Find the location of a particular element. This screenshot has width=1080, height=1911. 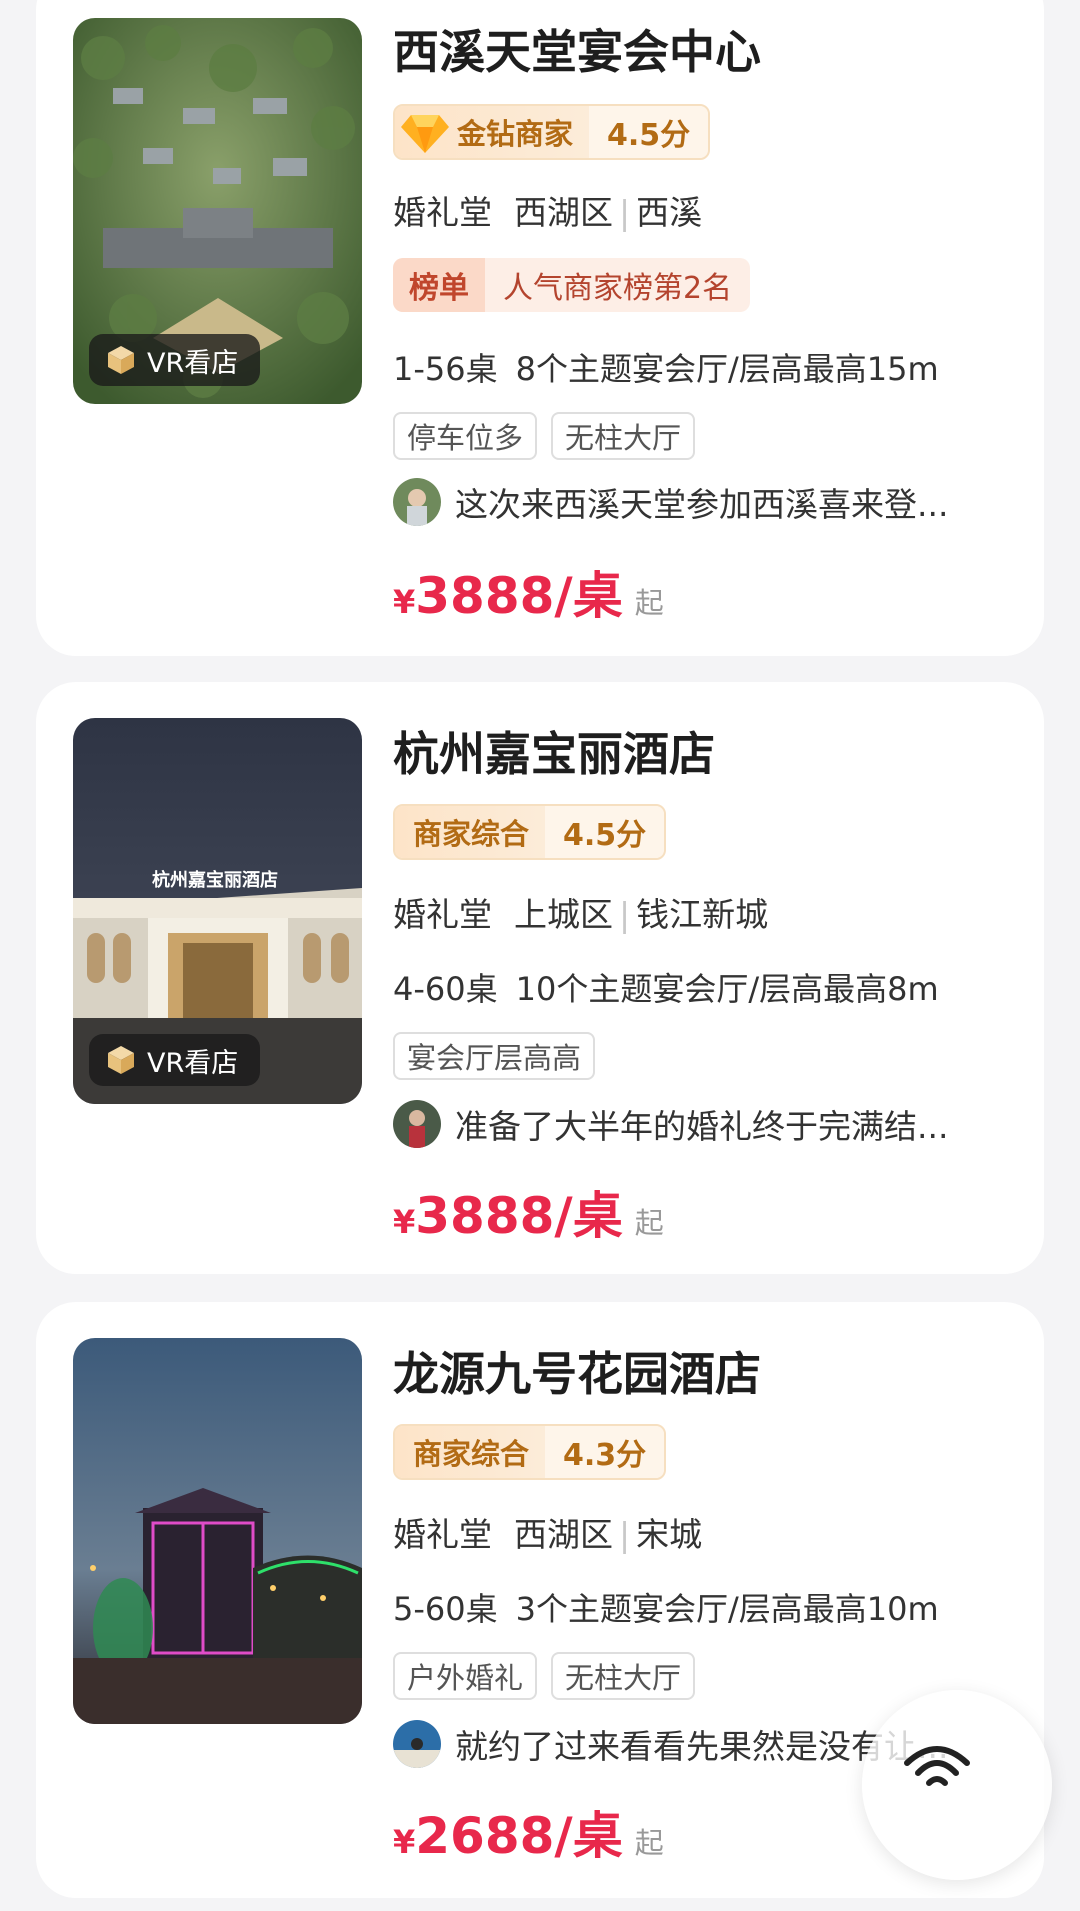

venue-photo: VR看店 is located at coordinates (217, 211).